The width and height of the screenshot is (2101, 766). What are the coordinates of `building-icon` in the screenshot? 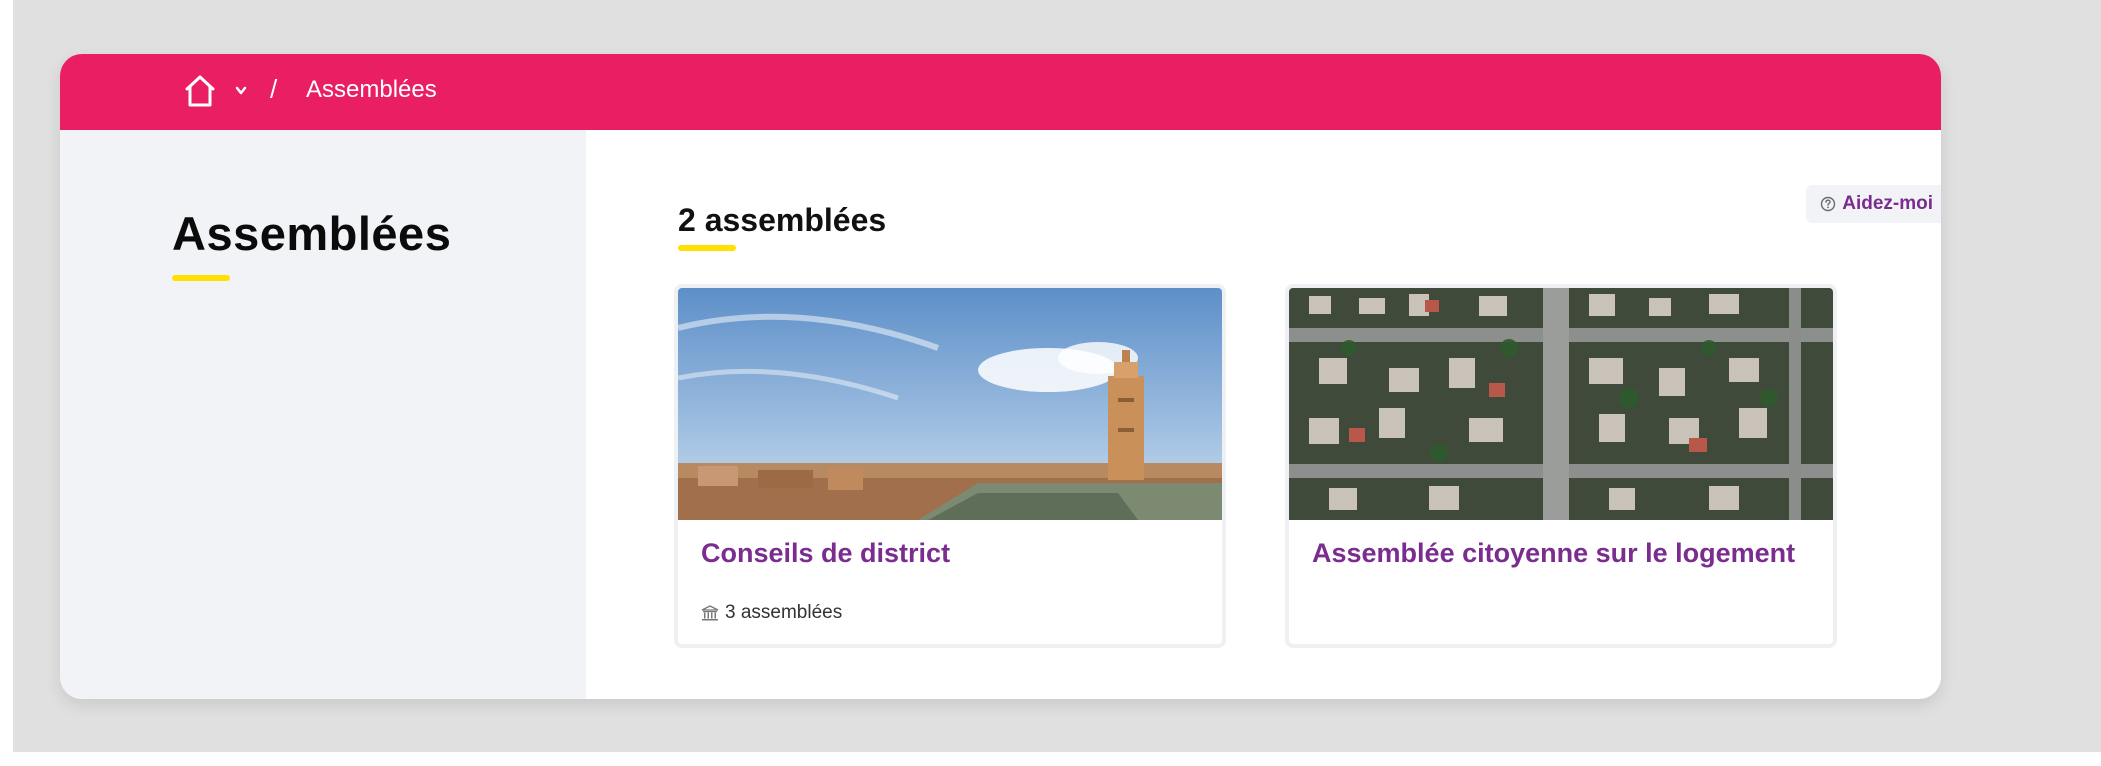 It's located at (710, 613).